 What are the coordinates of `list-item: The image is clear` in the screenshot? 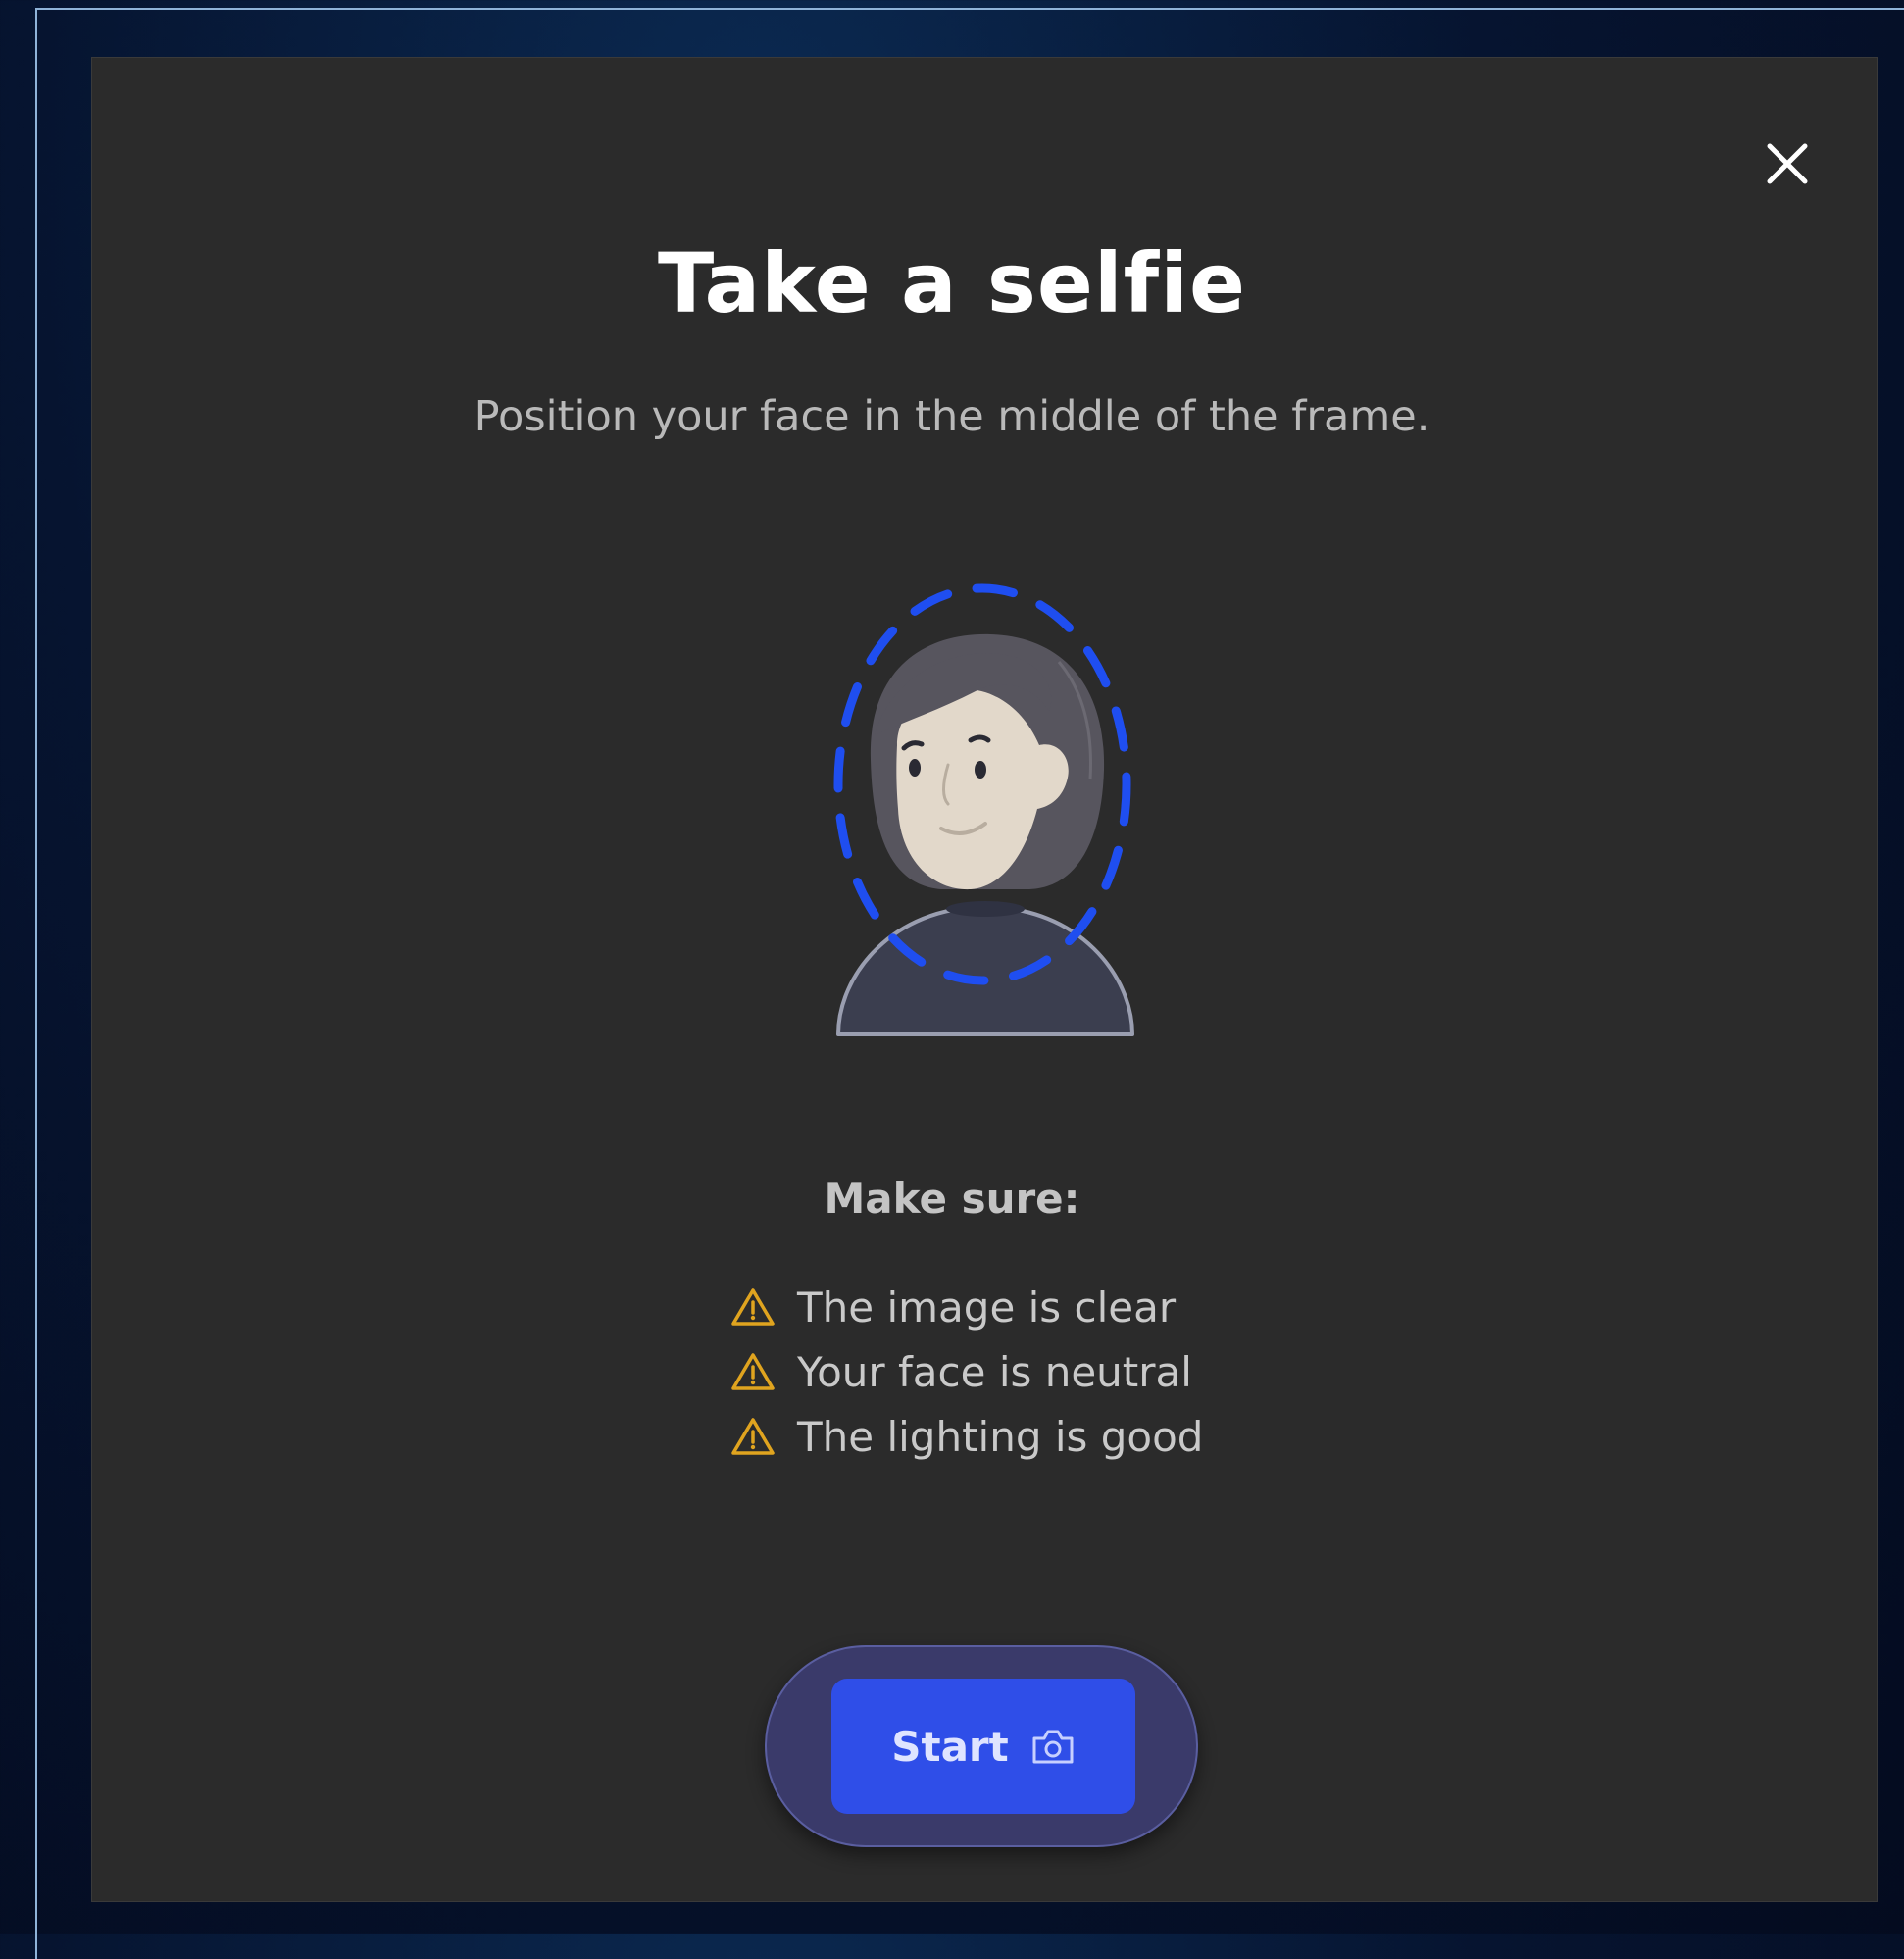 It's located at (966, 1307).